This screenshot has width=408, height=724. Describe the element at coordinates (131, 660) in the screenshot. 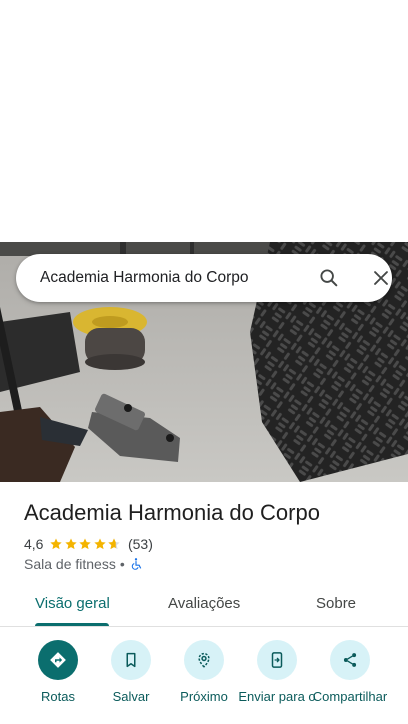

I see `bookmark-icon` at that location.